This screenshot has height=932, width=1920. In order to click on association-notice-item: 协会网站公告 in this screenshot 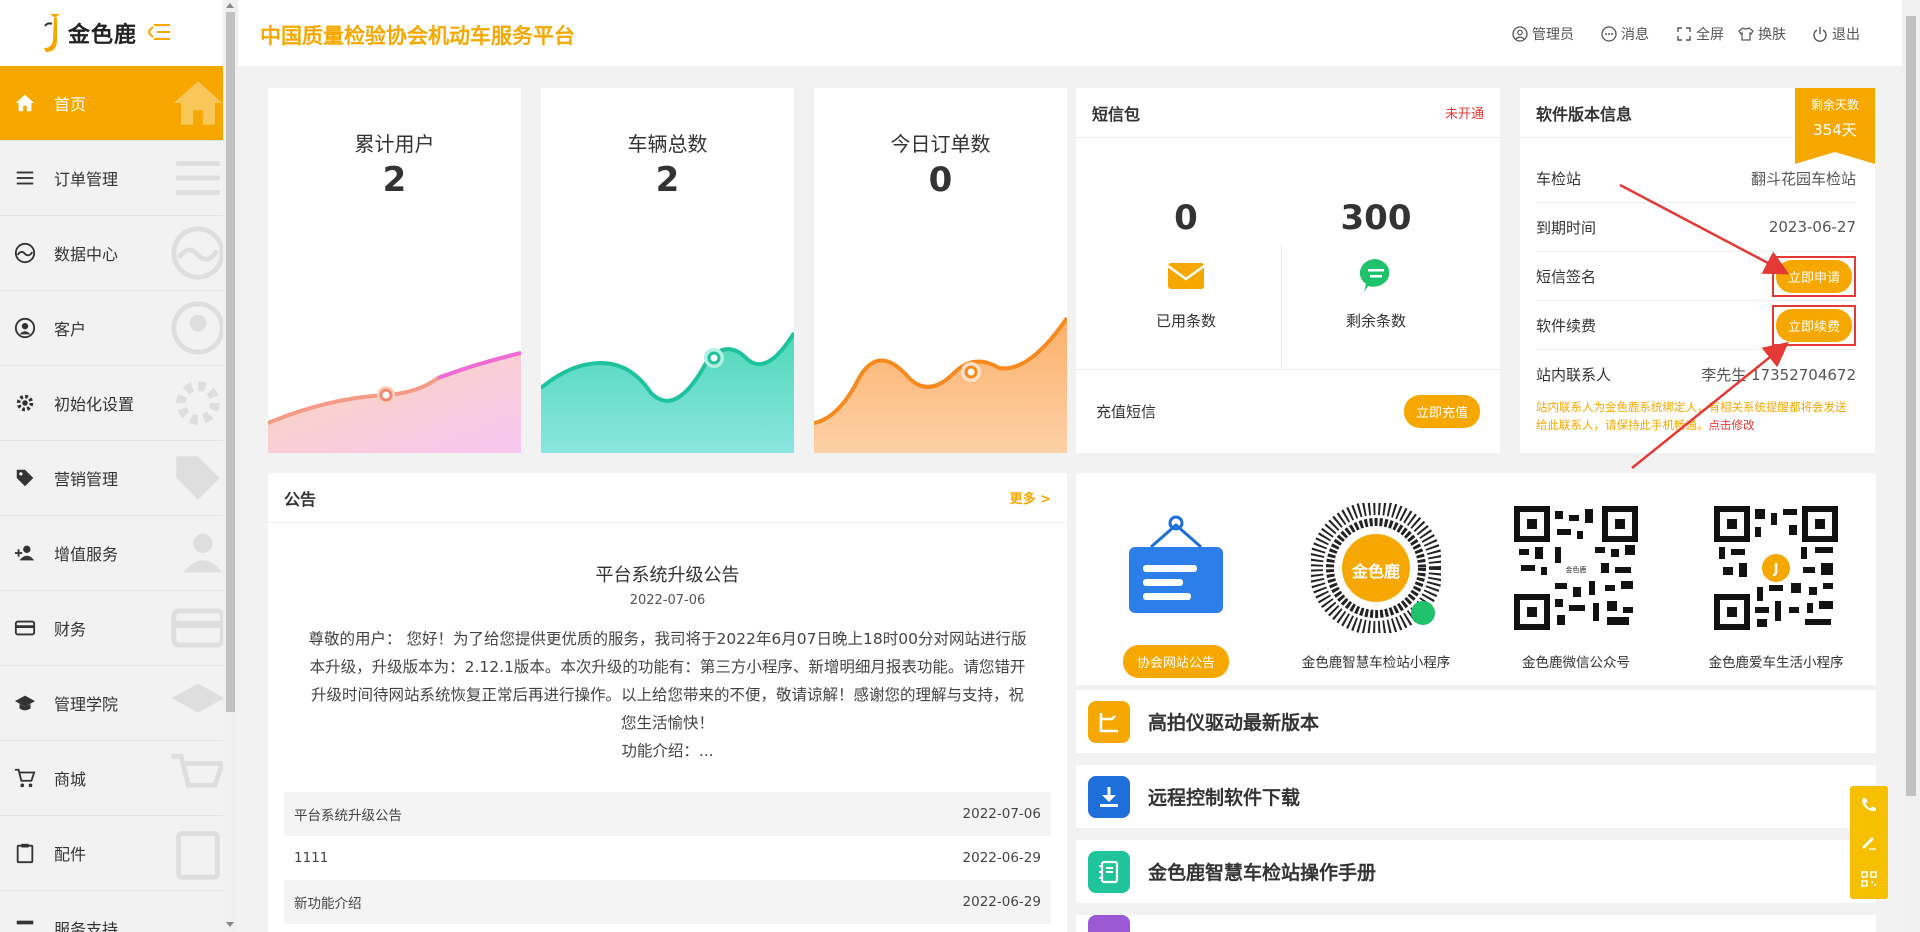, I will do `click(1176, 590)`.